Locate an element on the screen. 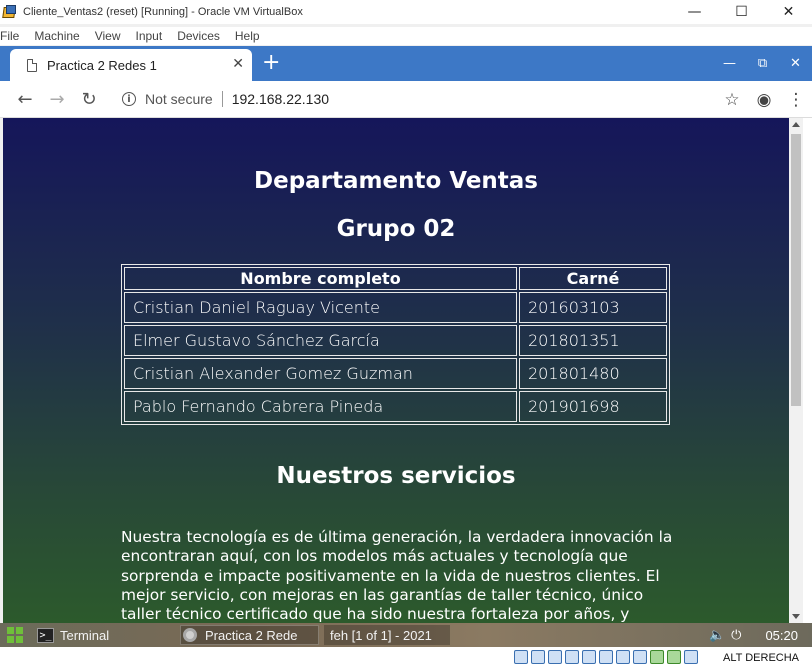 The width and height of the screenshot is (812, 671). vbox-menubar: File Machine View Input Devices Help is located at coordinates (406, 36).